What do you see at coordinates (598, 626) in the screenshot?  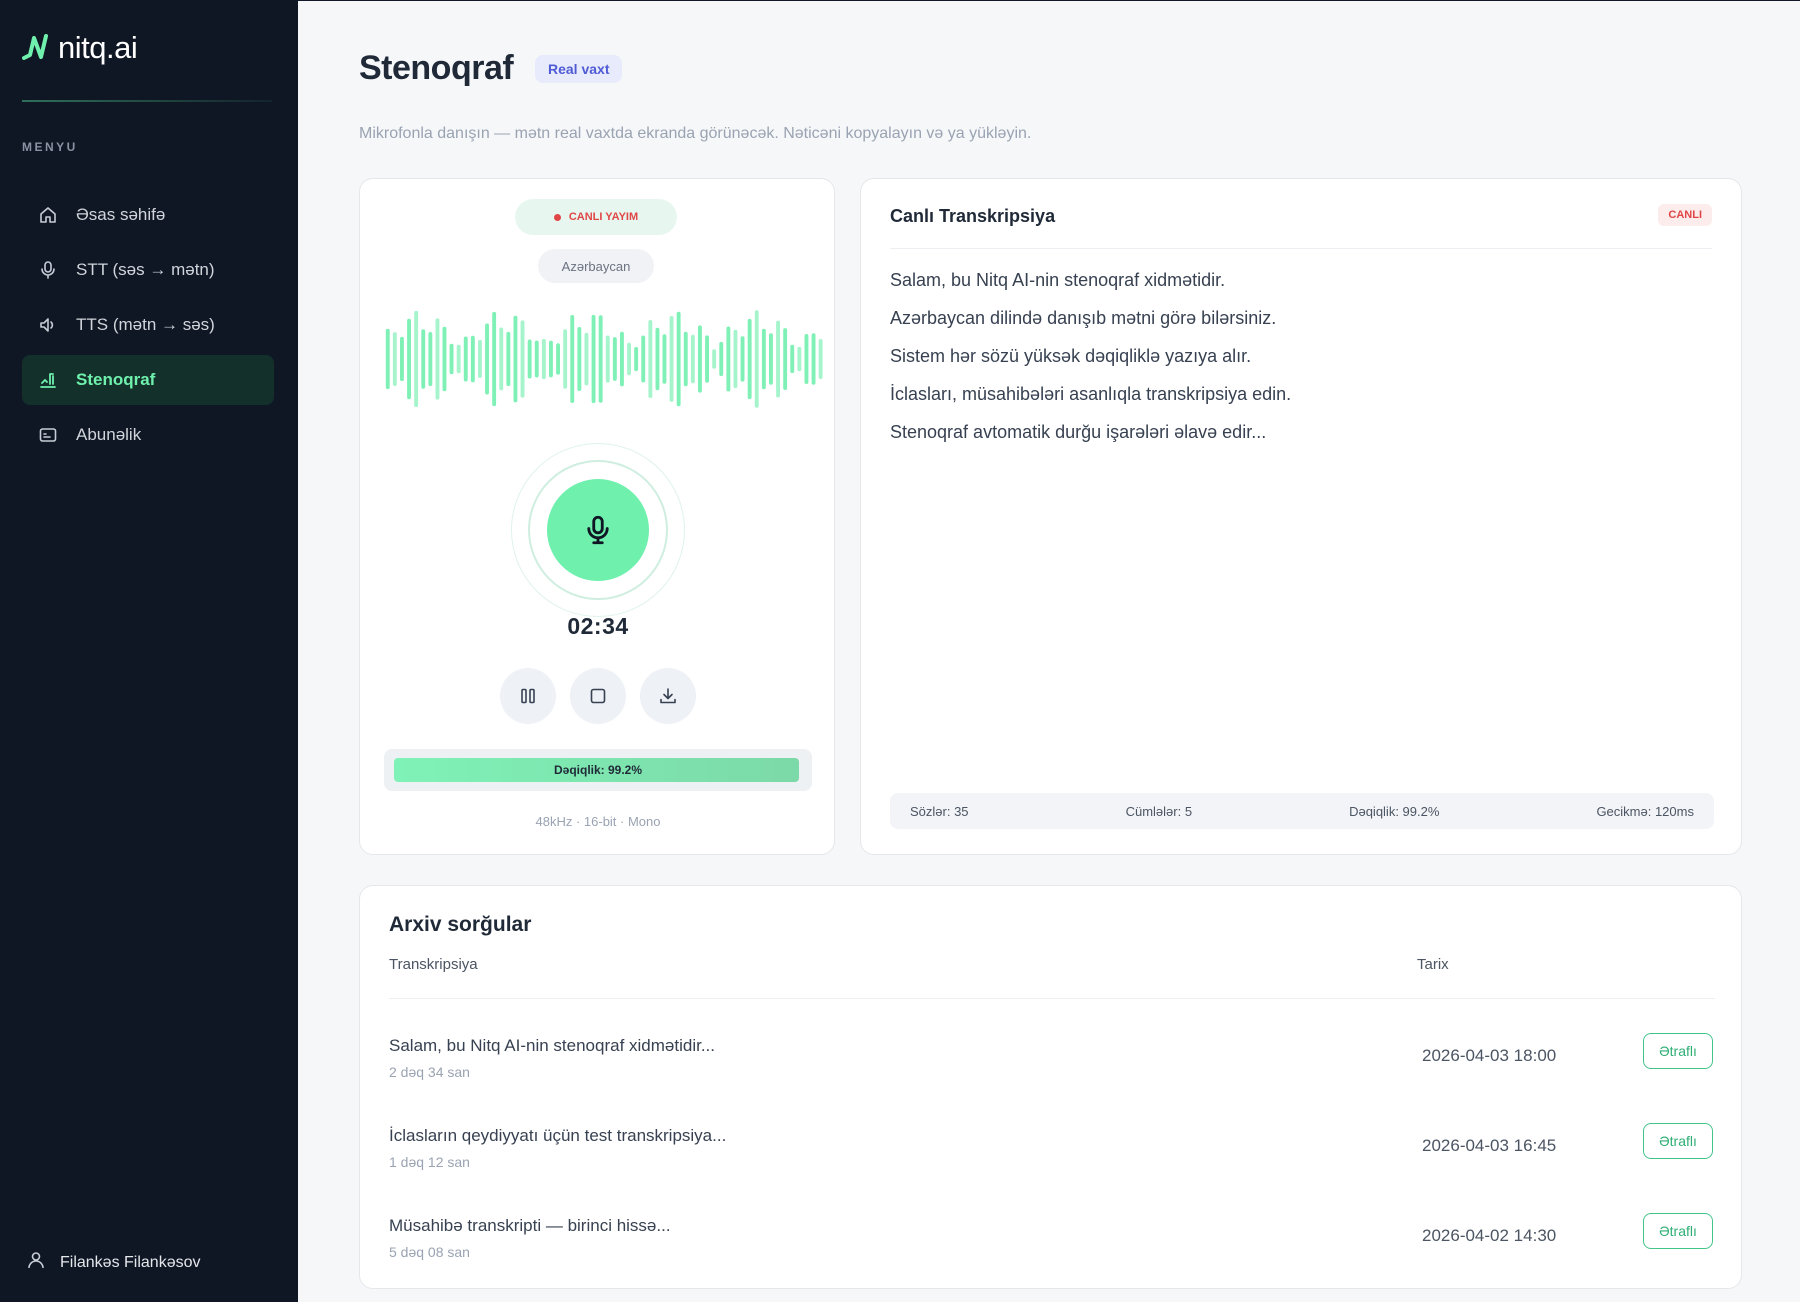 I see `recording-timer: 02:34` at bounding box center [598, 626].